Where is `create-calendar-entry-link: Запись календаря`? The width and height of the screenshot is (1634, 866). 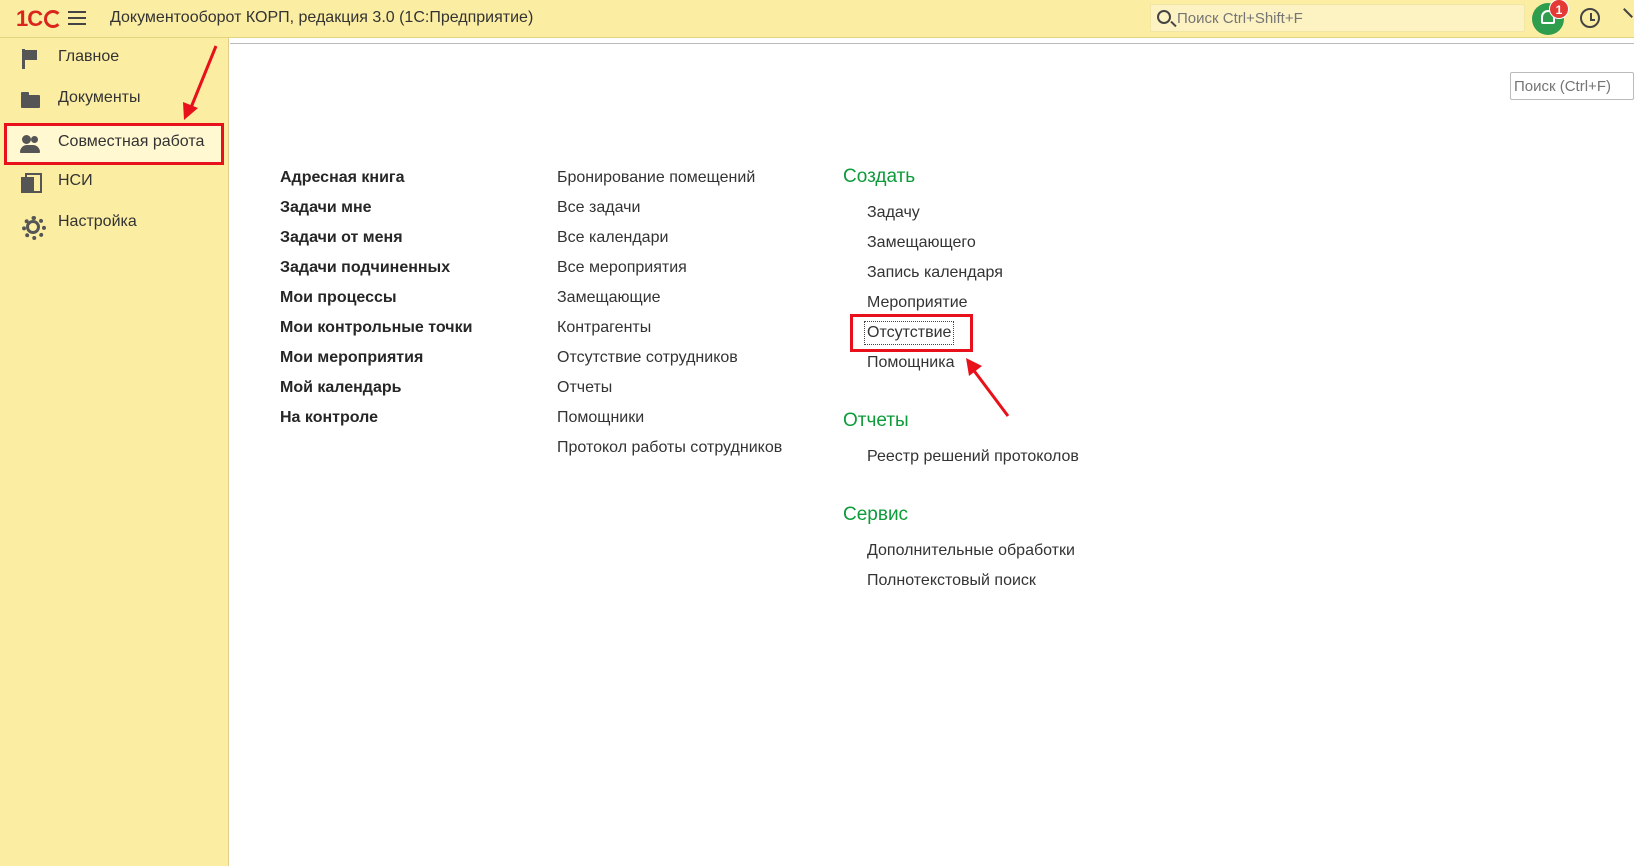
create-calendar-entry-link: Запись календаря is located at coordinates (935, 276).